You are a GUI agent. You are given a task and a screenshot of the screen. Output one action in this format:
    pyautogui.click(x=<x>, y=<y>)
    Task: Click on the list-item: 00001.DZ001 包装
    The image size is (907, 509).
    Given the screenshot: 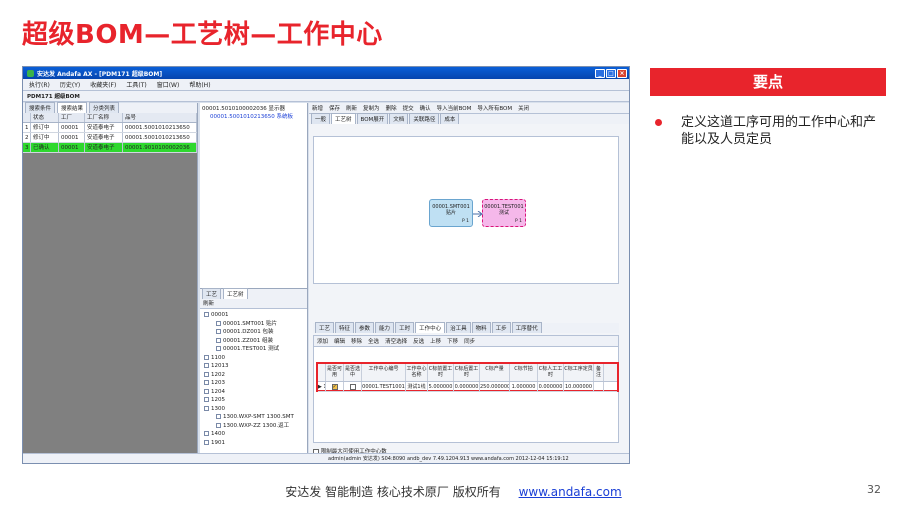 What is the action you would take?
    pyautogui.click(x=254, y=332)
    